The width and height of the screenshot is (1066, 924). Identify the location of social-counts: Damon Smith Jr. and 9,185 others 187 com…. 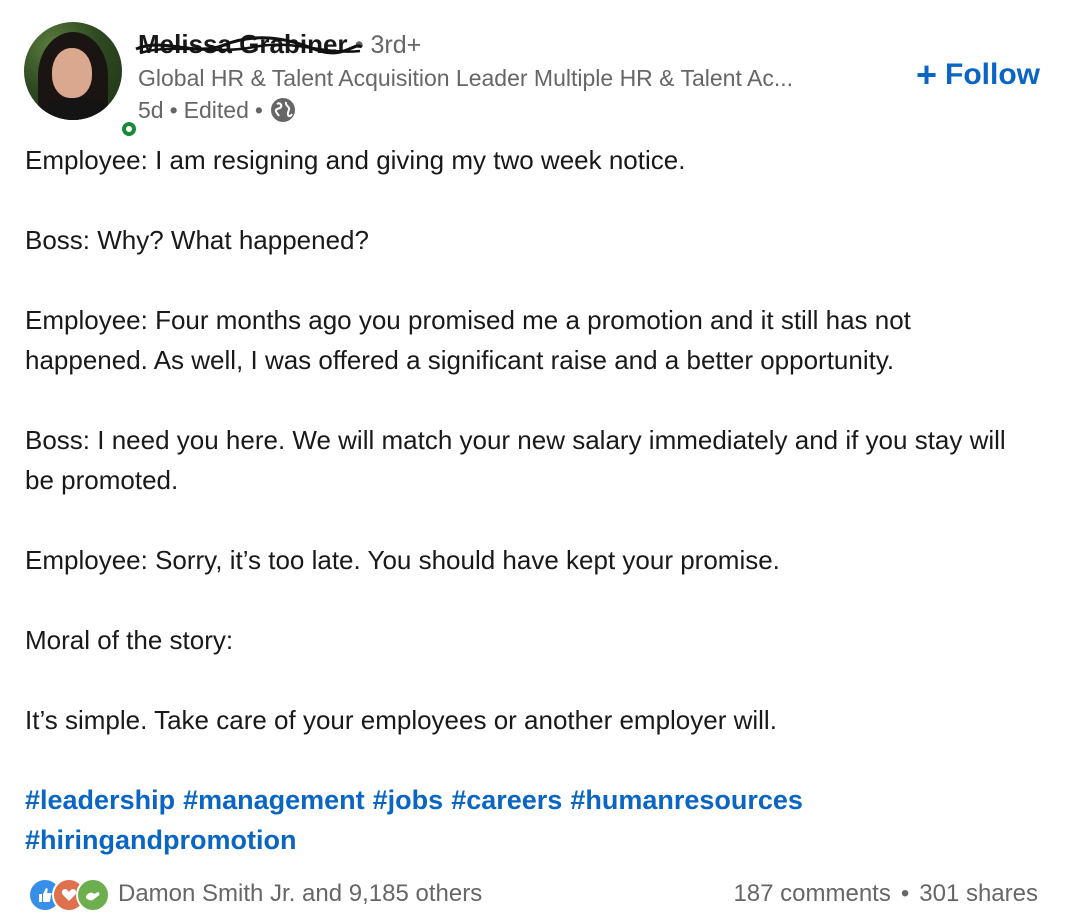
(533, 896).